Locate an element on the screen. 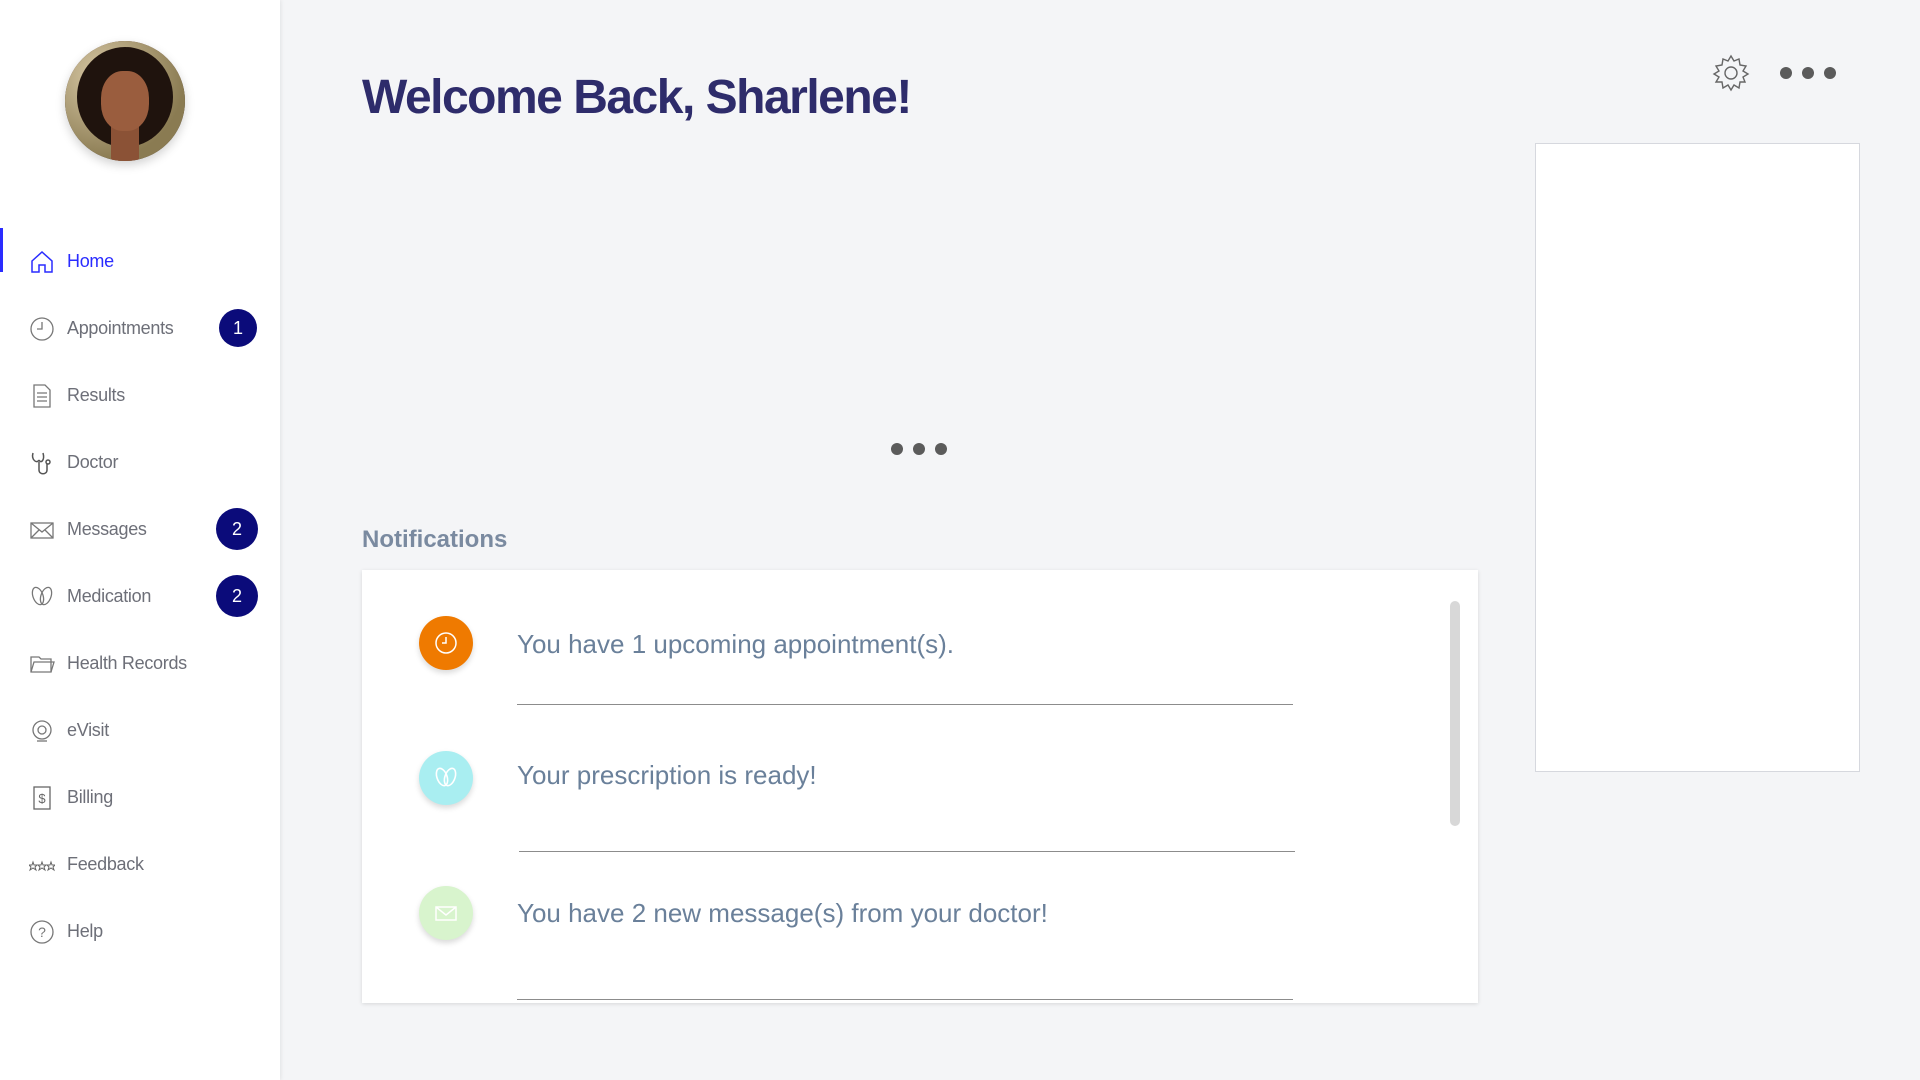 The image size is (1920, 1080). notifications-heading: Notifications is located at coordinates (435, 539).